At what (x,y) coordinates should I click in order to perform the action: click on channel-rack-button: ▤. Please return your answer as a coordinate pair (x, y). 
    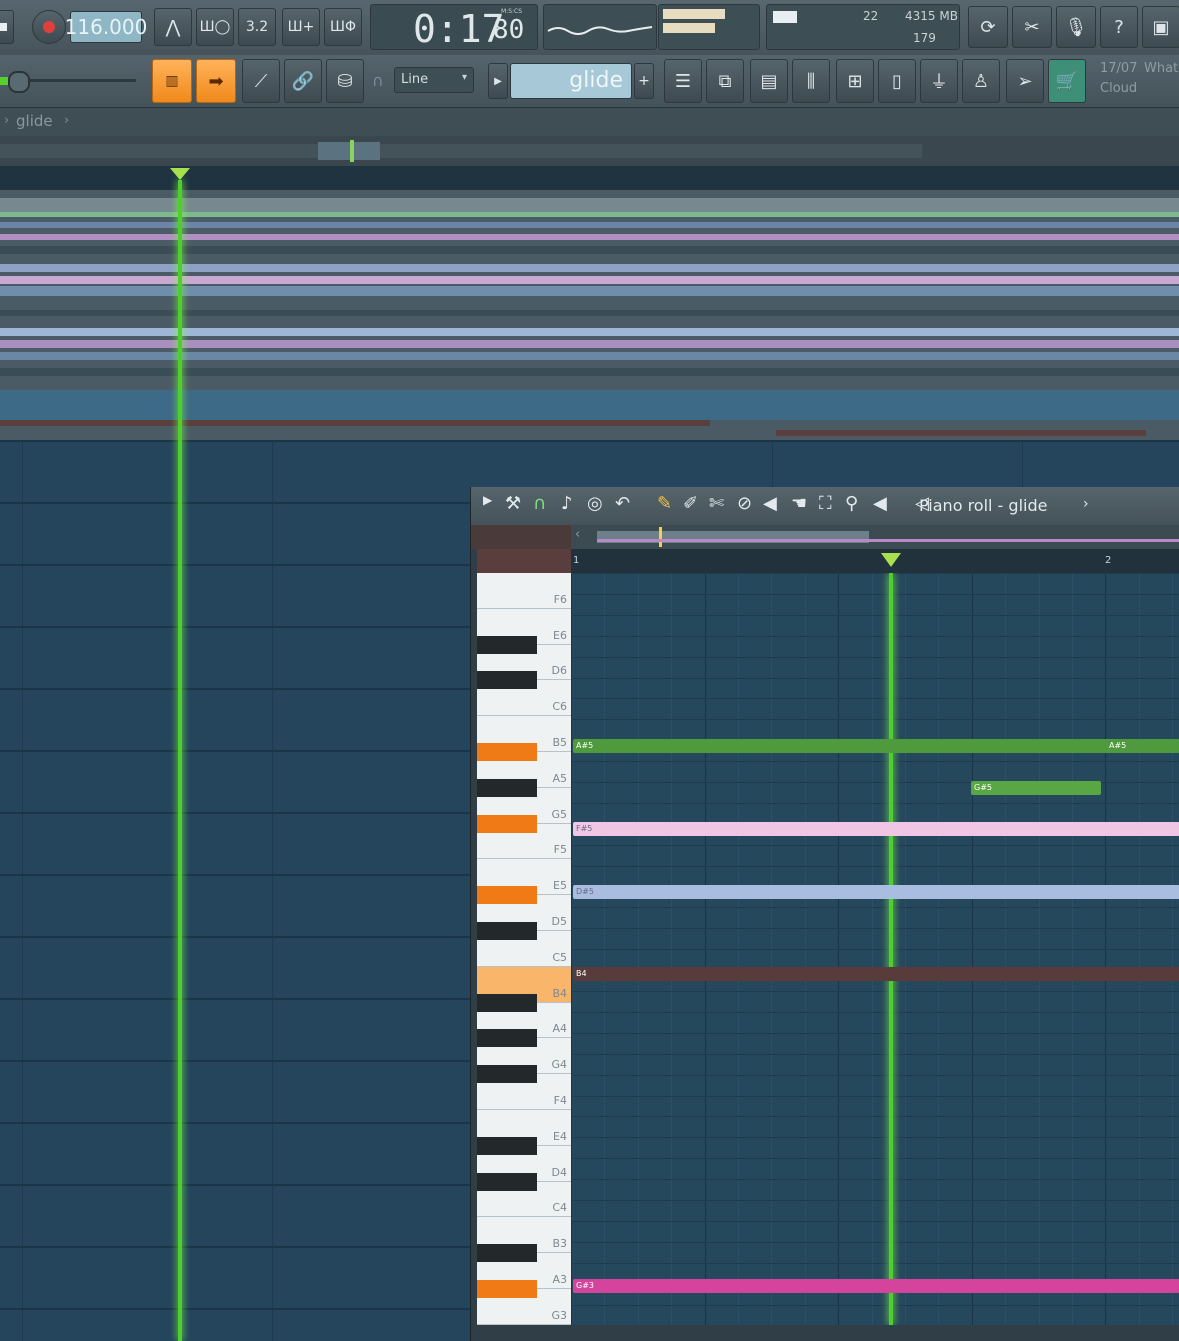
    Looking at the image, I should click on (769, 81).